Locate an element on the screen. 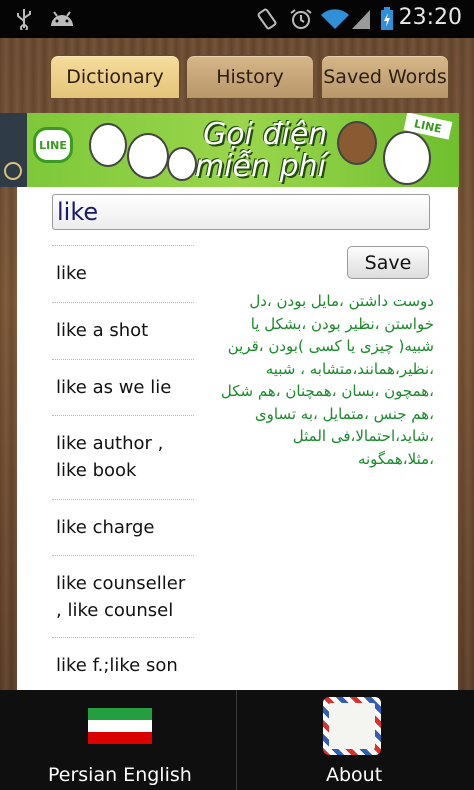  translation-line: ،مثلا،همگونه is located at coordinates (395, 458).